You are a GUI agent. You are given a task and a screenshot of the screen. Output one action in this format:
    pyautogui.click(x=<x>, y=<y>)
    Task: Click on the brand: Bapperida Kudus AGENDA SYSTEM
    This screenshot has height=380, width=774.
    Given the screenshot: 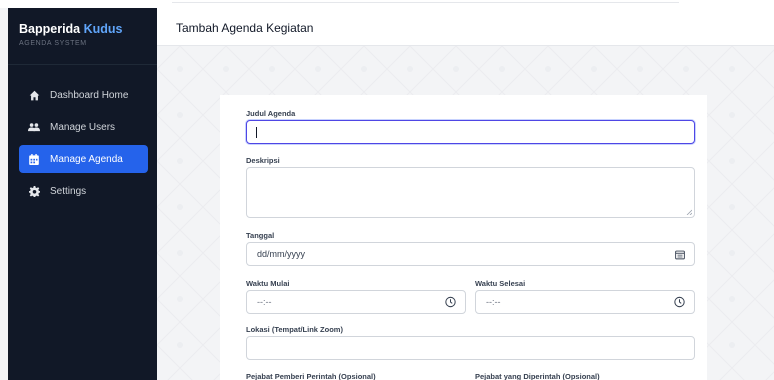 What is the action you would take?
    pyautogui.click(x=82, y=36)
    